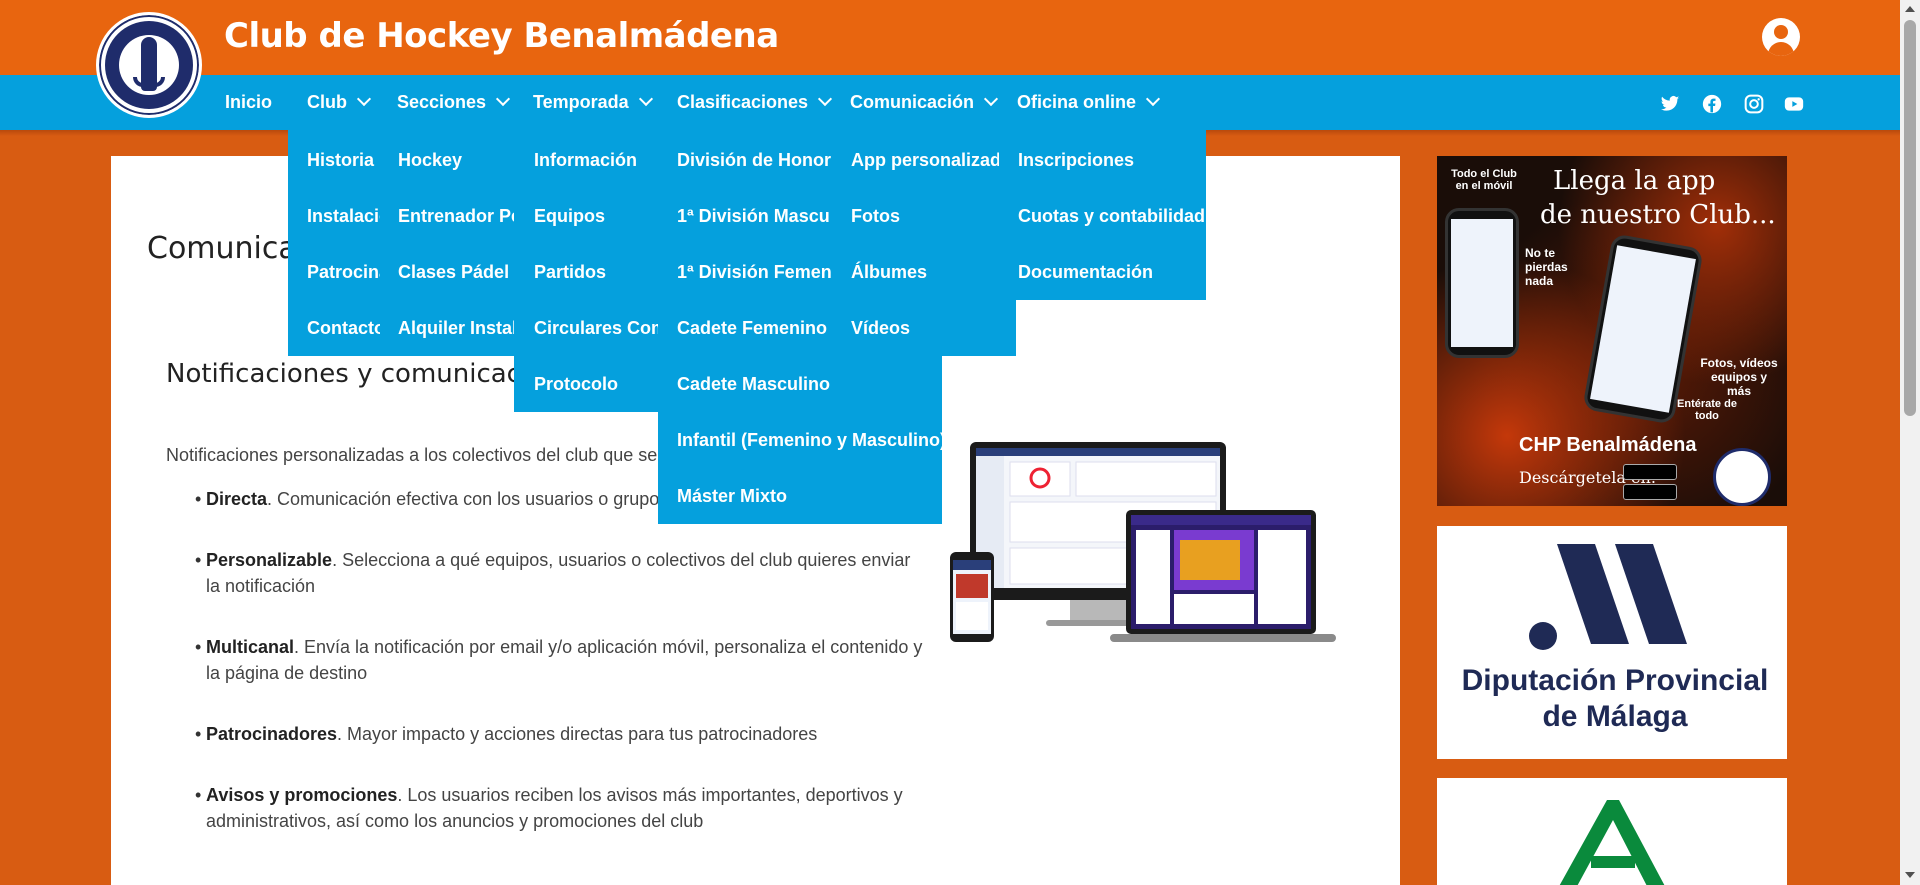  I want to click on instagram-icon, so click(1754, 104).